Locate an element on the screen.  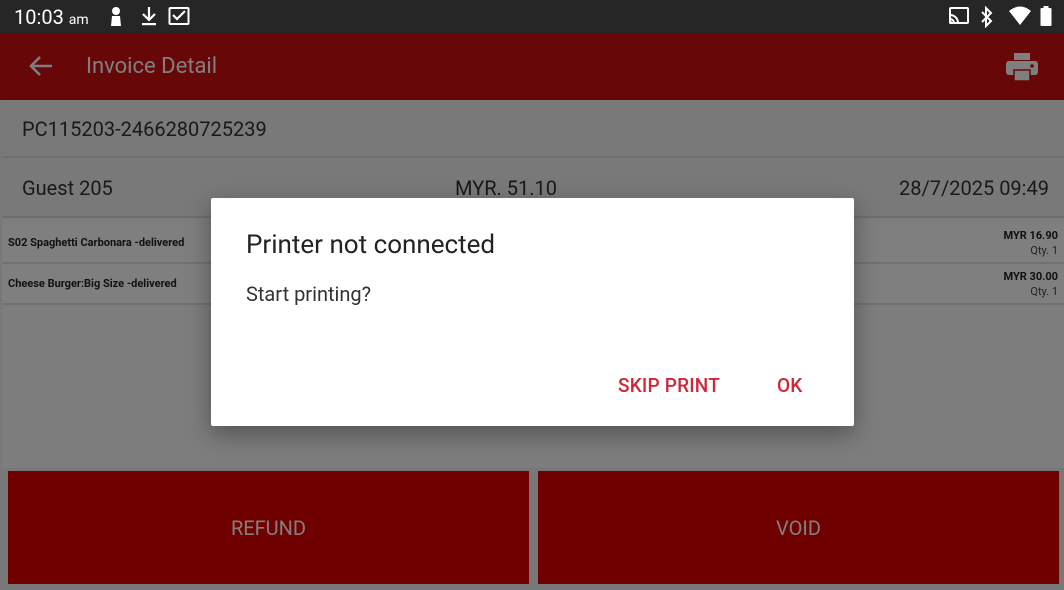
cast-icon is located at coordinates (959, 15).